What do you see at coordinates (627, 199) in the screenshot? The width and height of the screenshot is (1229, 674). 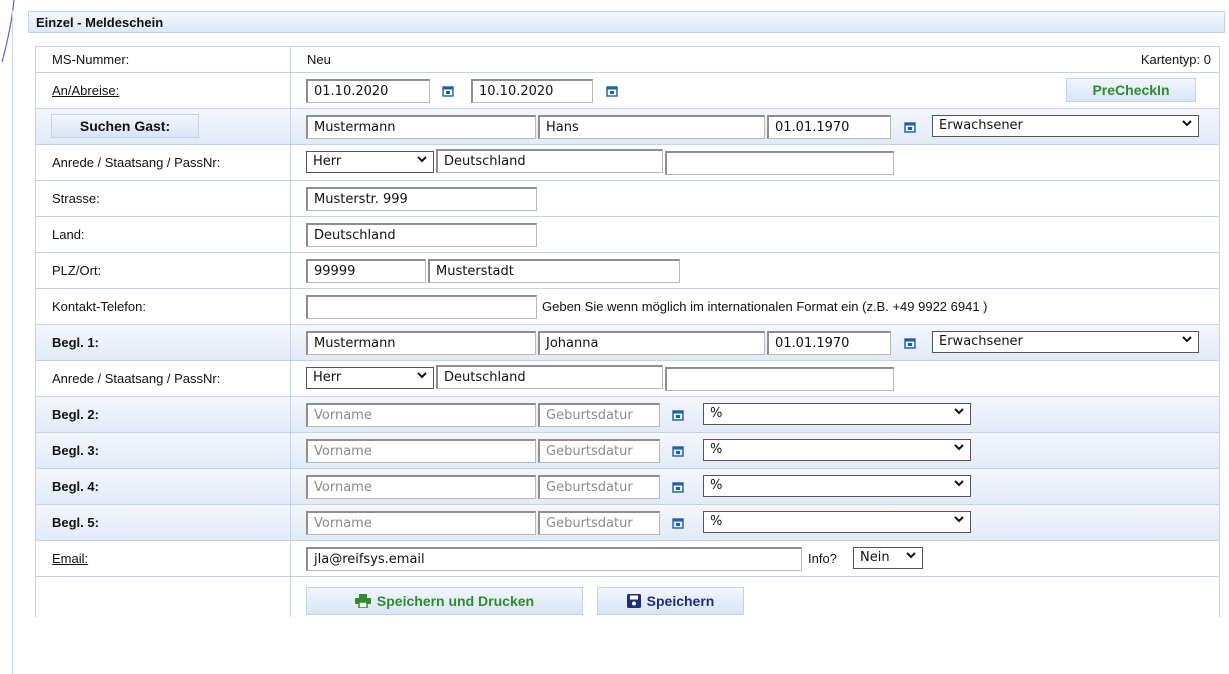 I see `row-street: Strasse: Musterstr. 999` at bounding box center [627, 199].